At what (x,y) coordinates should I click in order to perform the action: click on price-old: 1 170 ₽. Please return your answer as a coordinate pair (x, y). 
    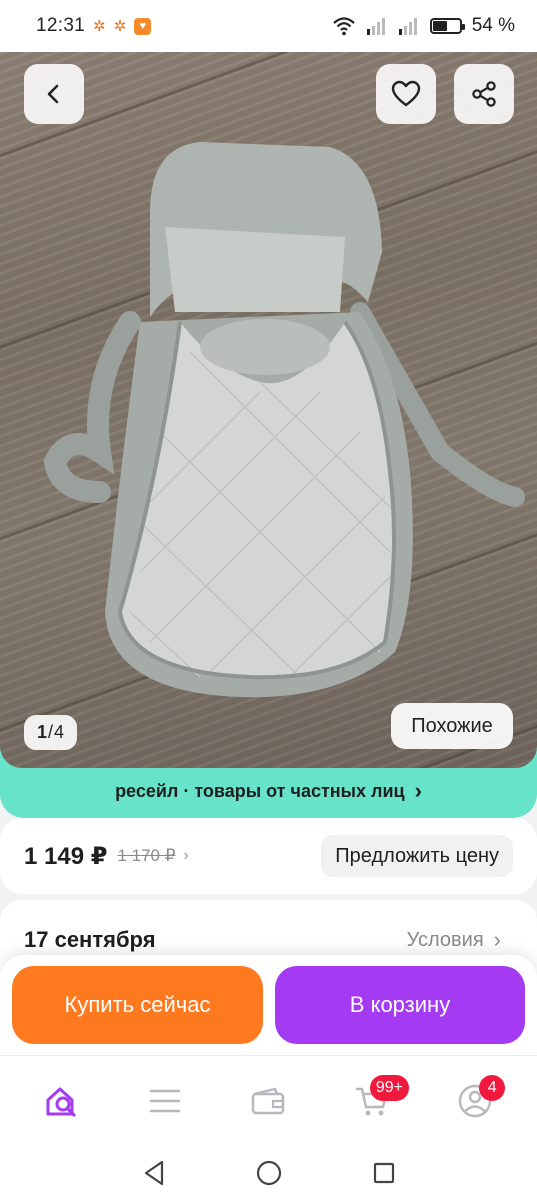
    Looking at the image, I should click on (146, 856).